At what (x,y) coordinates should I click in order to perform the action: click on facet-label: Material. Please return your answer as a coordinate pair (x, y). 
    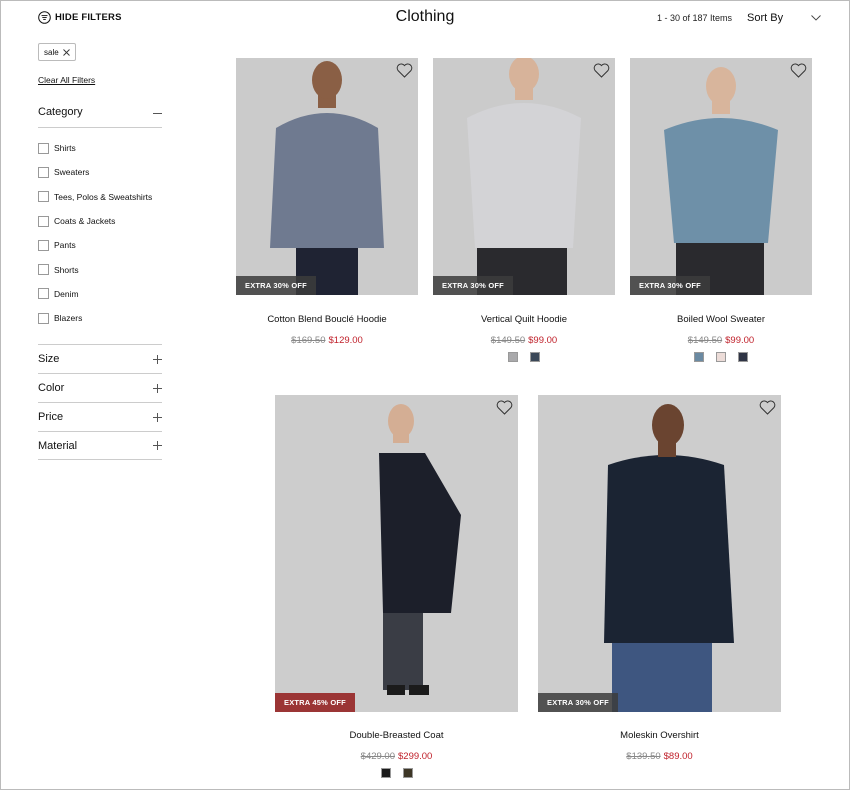
    Looking at the image, I should click on (58, 445).